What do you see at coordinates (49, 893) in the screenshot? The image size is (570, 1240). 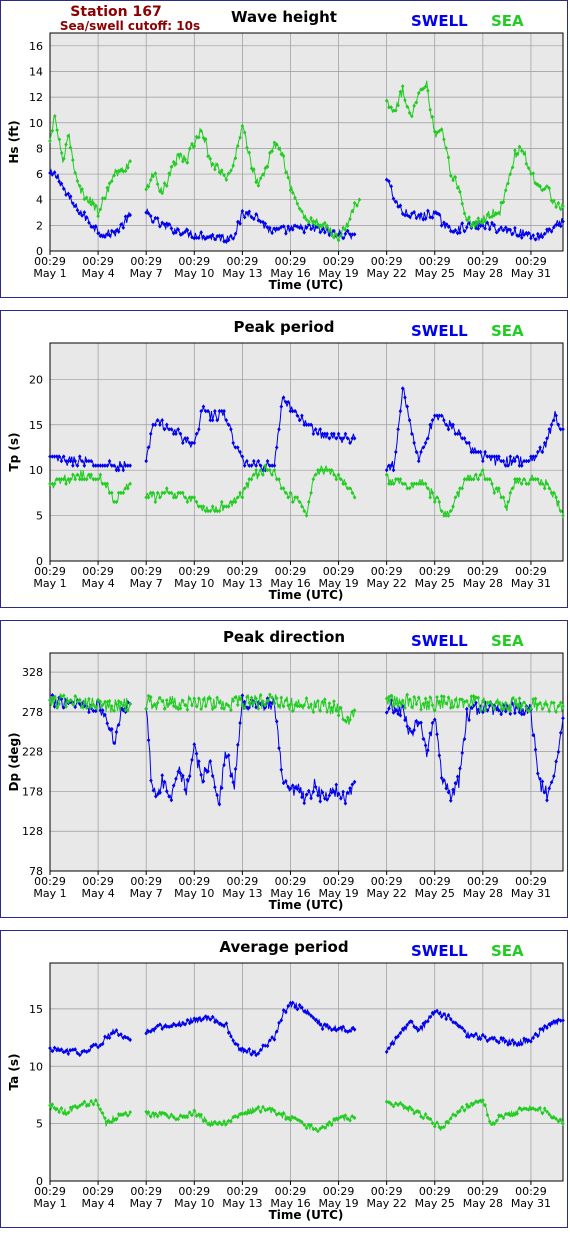 I see `peak-direction-x-tick-date: May 1` at bounding box center [49, 893].